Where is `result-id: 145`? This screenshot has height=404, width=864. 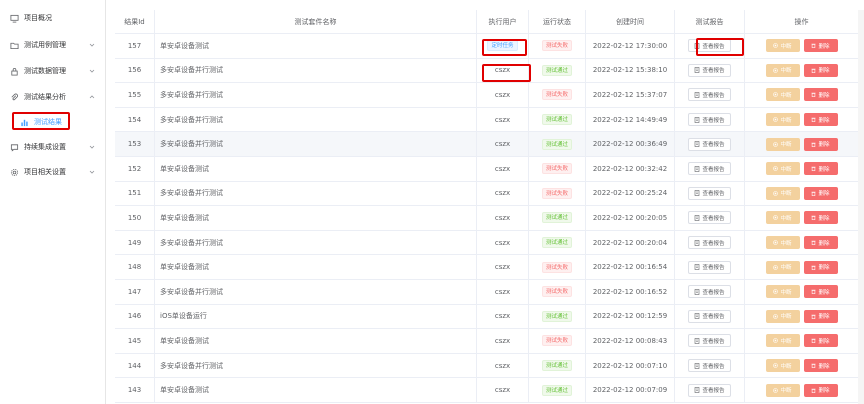
result-id: 145 is located at coordinates (135, 341).